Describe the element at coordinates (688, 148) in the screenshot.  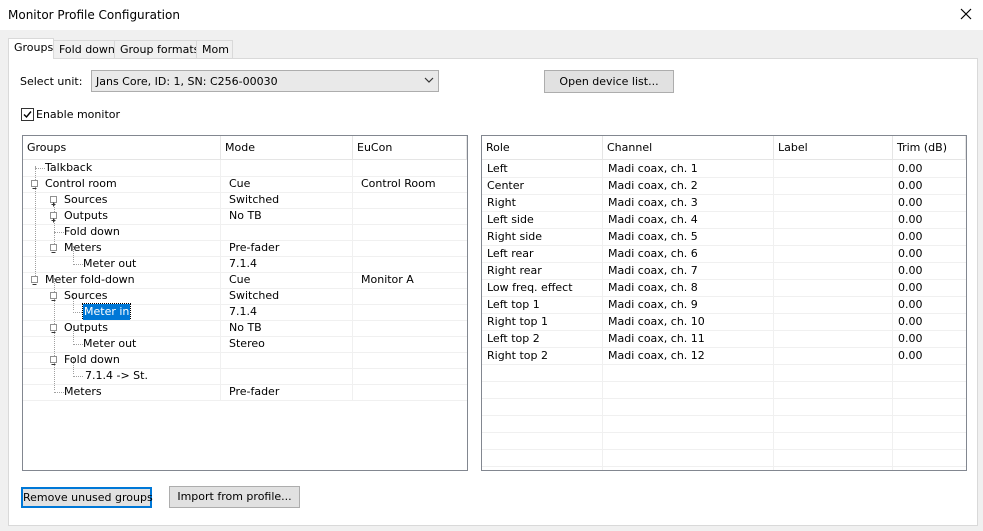
I see `channels-header-channel: Channel` at that location.